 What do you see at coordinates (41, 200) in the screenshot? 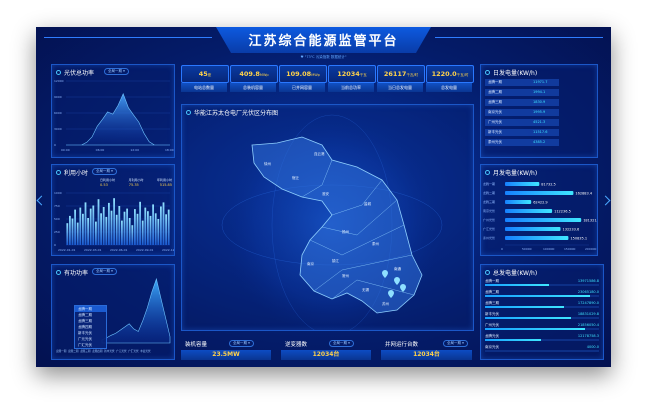
I see `left-arrow-icon` at bounding box center [41, 200].